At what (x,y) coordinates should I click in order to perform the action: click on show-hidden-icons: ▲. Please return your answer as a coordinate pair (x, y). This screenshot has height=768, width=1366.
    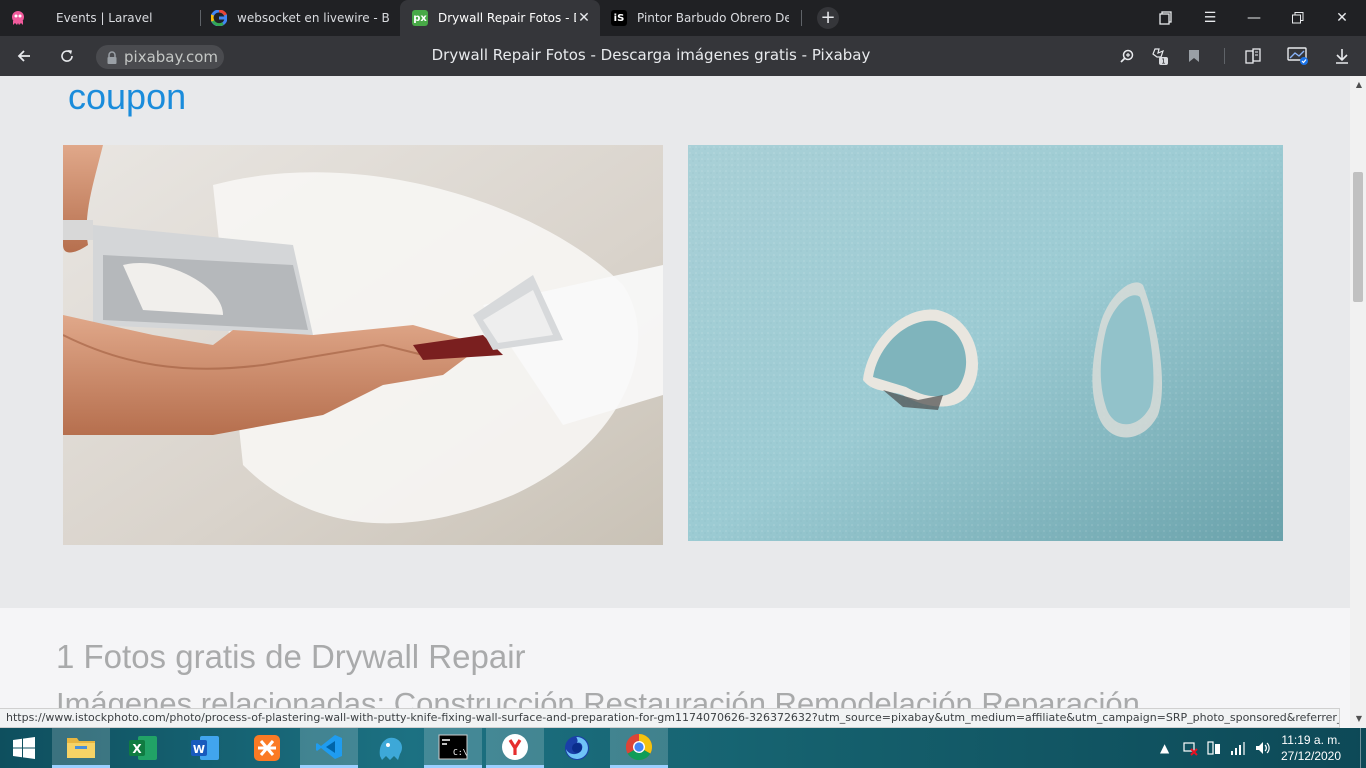
    Looking at the image, I should click on (1164, 748).